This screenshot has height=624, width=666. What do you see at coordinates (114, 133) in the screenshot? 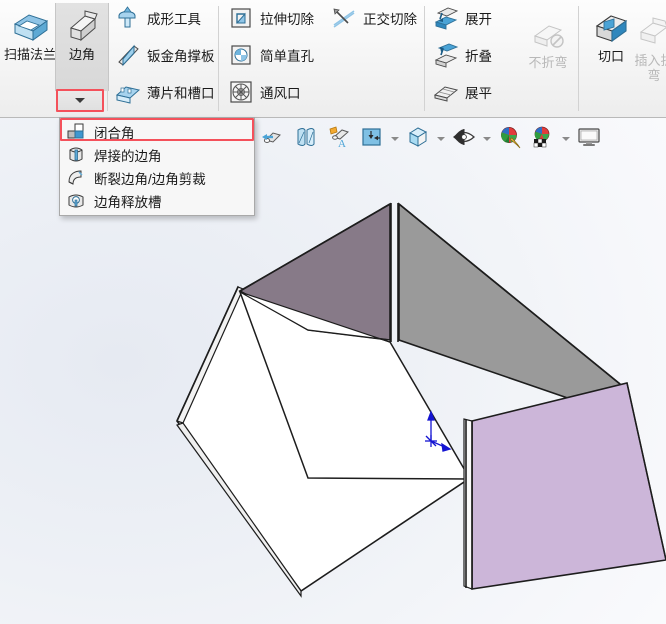
I see `menu-item-closed-corner-label: 闭合角` at bounding box center [114, 133].